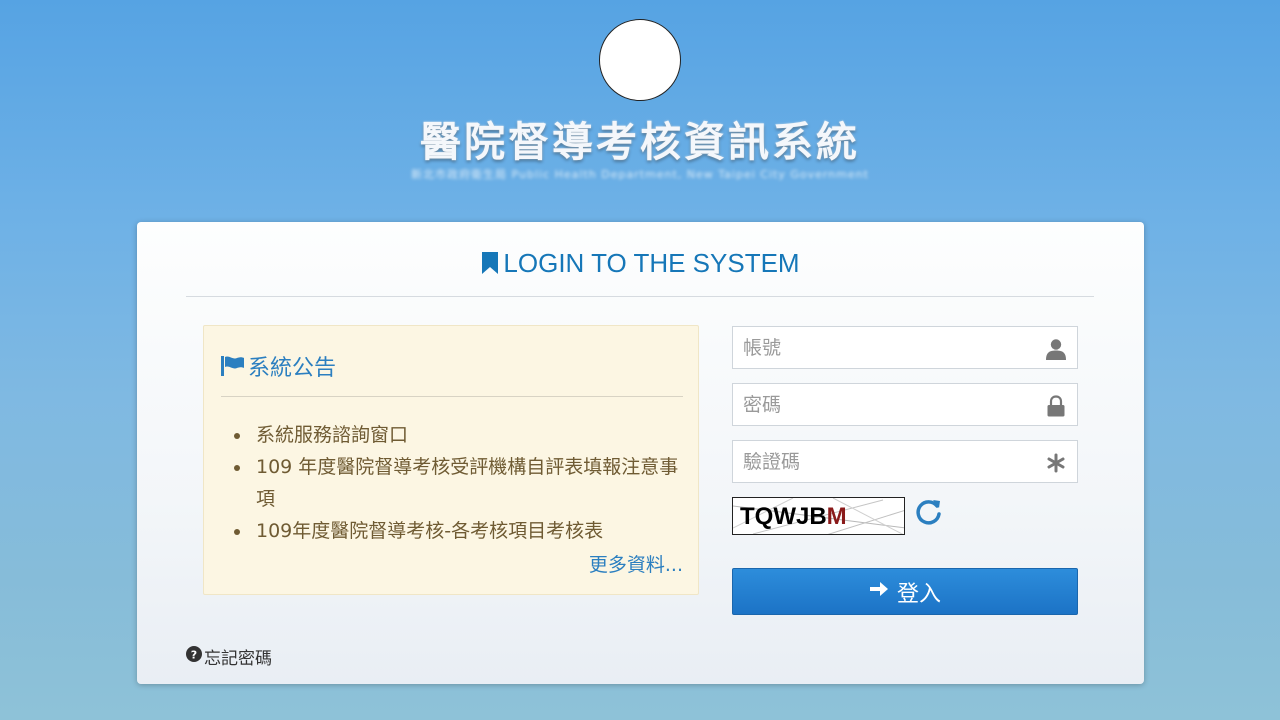  What do you see at coordinates (929, 512) in the screenshot?
I see `refresh-icon` at bounding box center [929, 512].